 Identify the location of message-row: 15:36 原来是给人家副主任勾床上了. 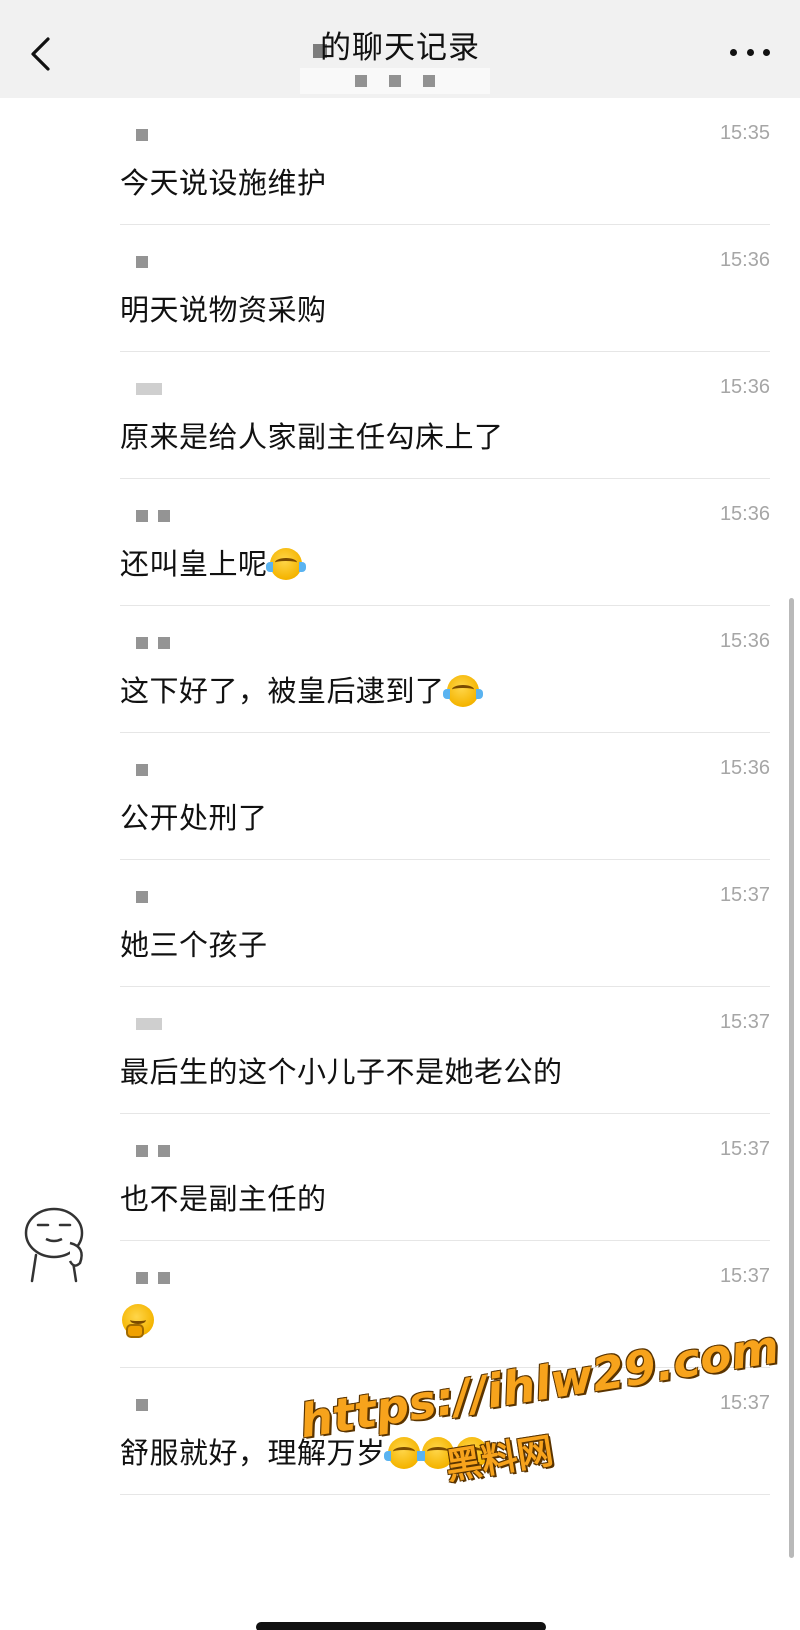
(445, 415).